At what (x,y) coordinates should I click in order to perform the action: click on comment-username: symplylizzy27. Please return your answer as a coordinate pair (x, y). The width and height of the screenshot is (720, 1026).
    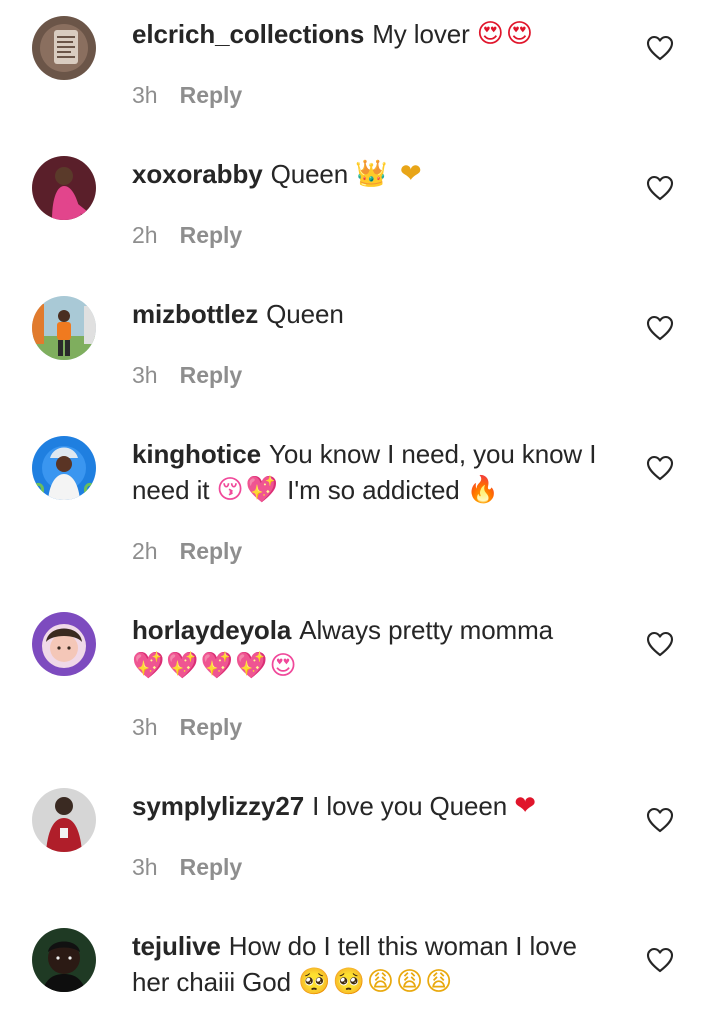
    Looking at the image, I should click on (218, 806).